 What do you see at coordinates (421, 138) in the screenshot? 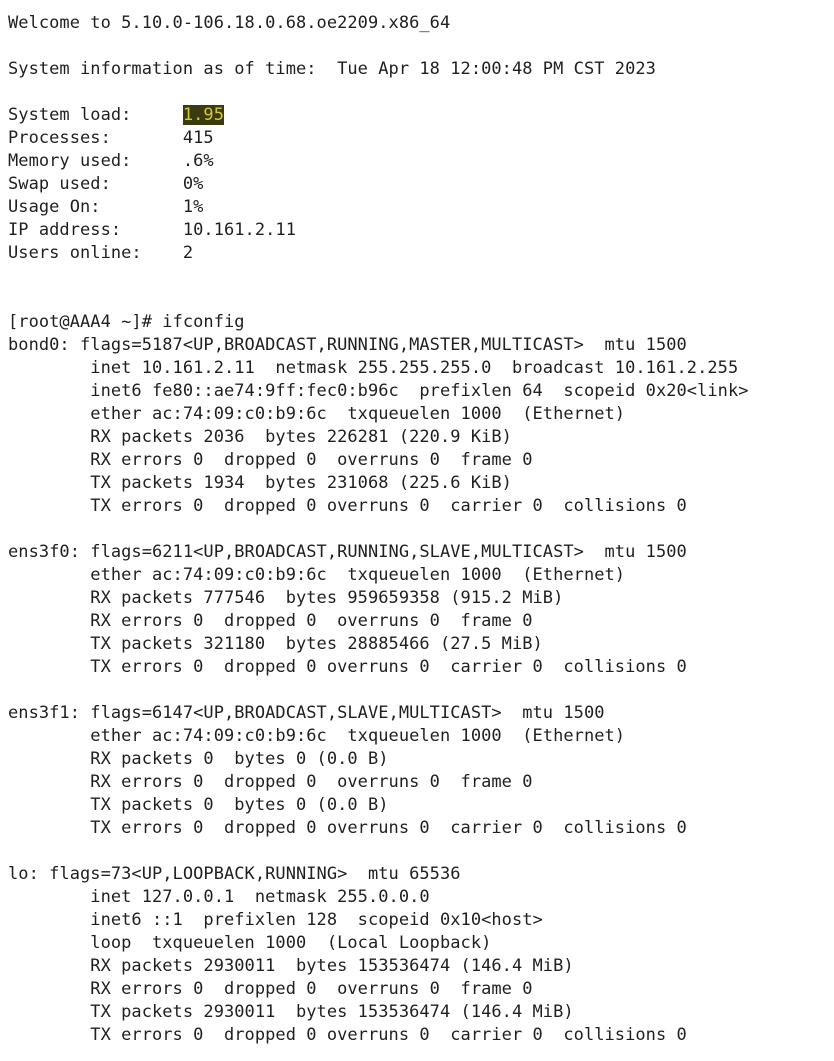
I see `stat-processes: Processes: 415` at bounding box center [421, 138].